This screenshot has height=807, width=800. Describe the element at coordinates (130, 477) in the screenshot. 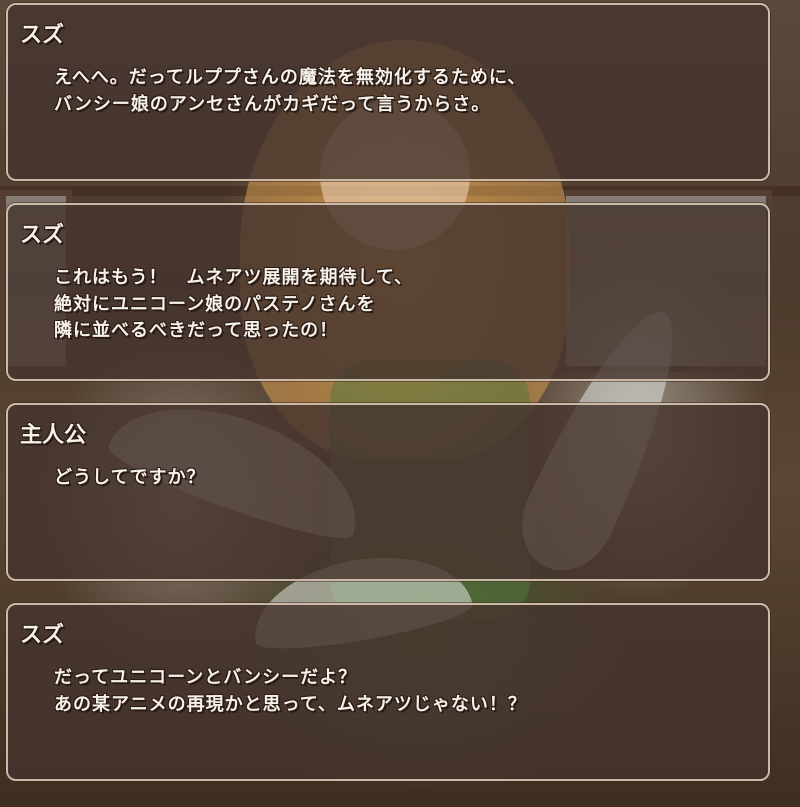

I see `dialog-line: どうしてですか？` at that location.